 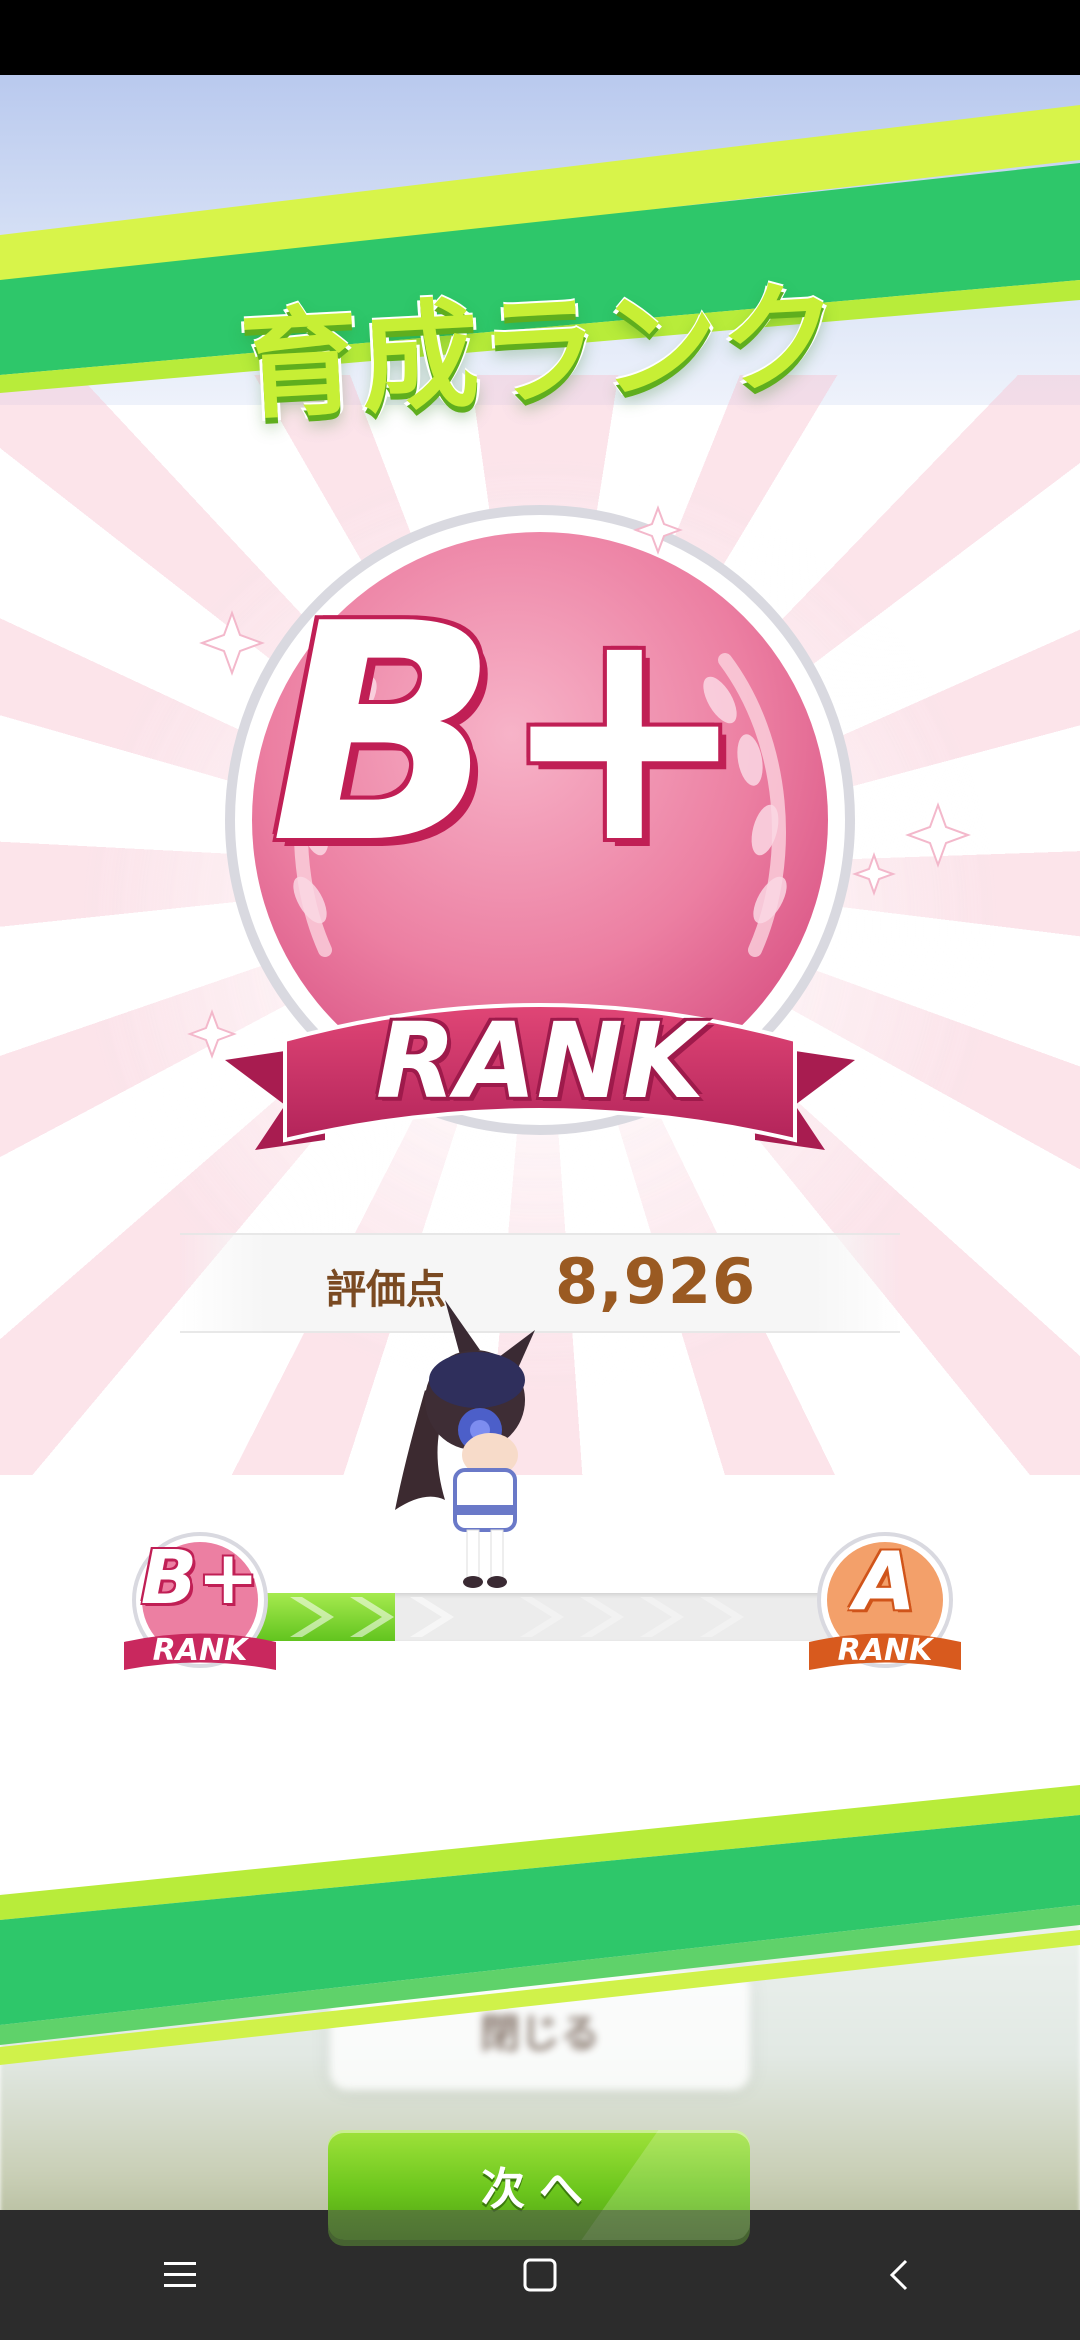 I want to click on system-nav-bar, so click(x=540, y=2275).